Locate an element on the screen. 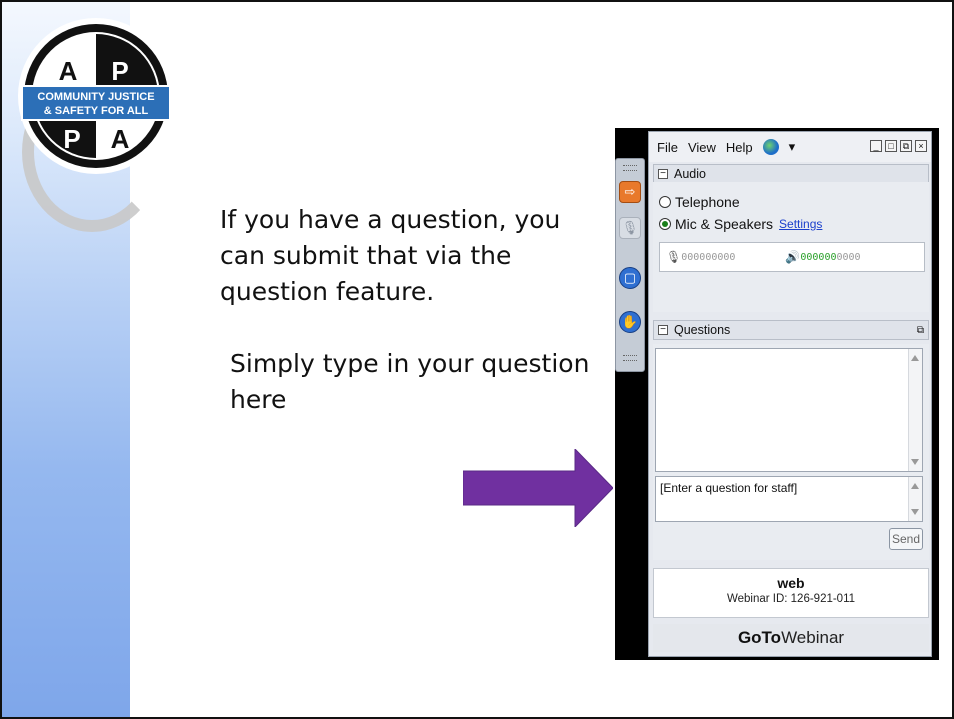  question-input: [Enter a question for staff] is located at coordinates (789, 499).